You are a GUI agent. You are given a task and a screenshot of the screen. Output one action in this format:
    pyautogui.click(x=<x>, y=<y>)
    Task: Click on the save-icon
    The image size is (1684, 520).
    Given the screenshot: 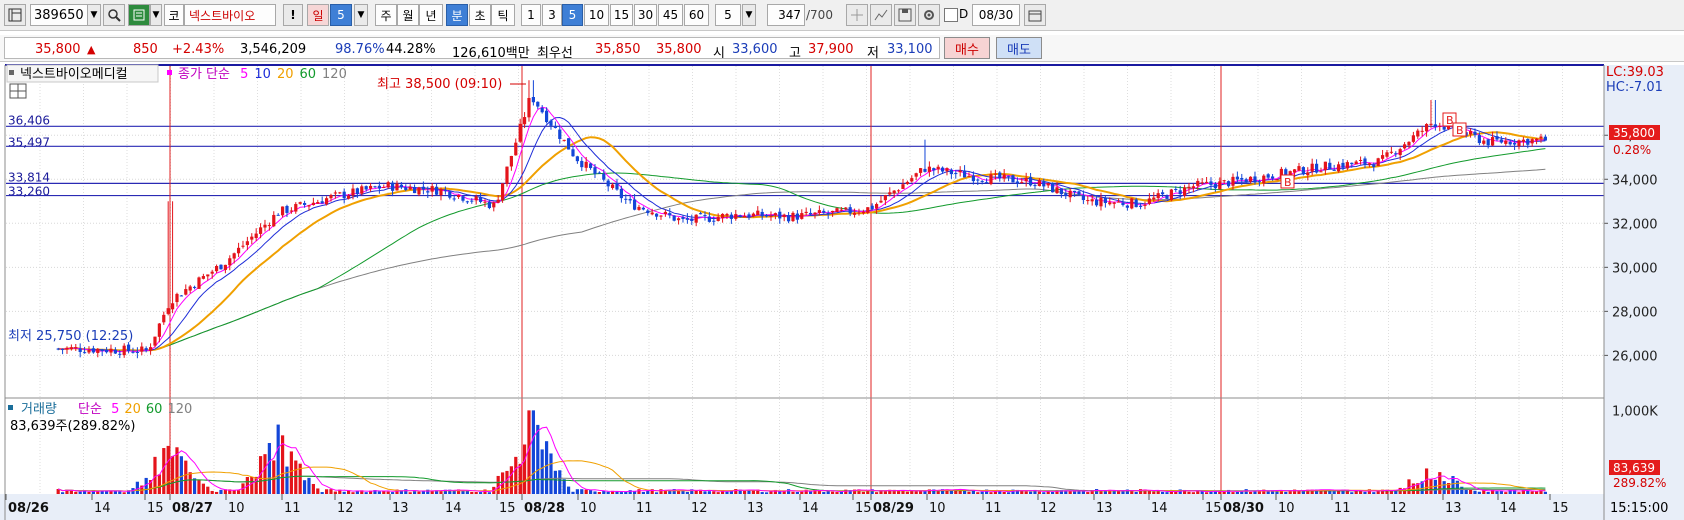 What is the action you would take?
    pyautogui.click(x=905, y=15)
    